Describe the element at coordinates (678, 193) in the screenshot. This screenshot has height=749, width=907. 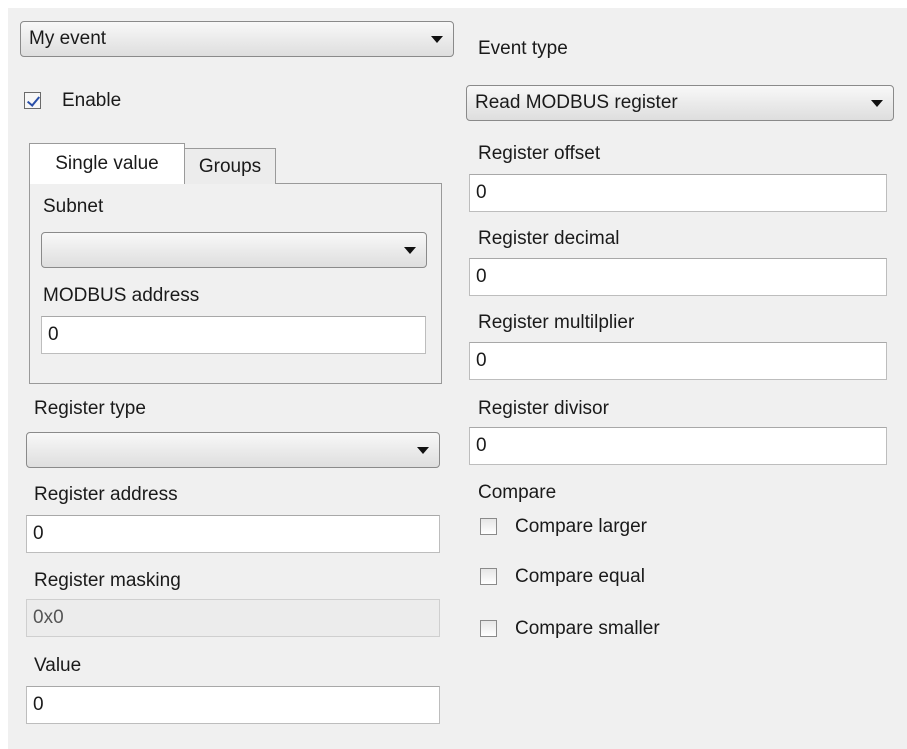
I see `register-offset-input: 0` at that location.